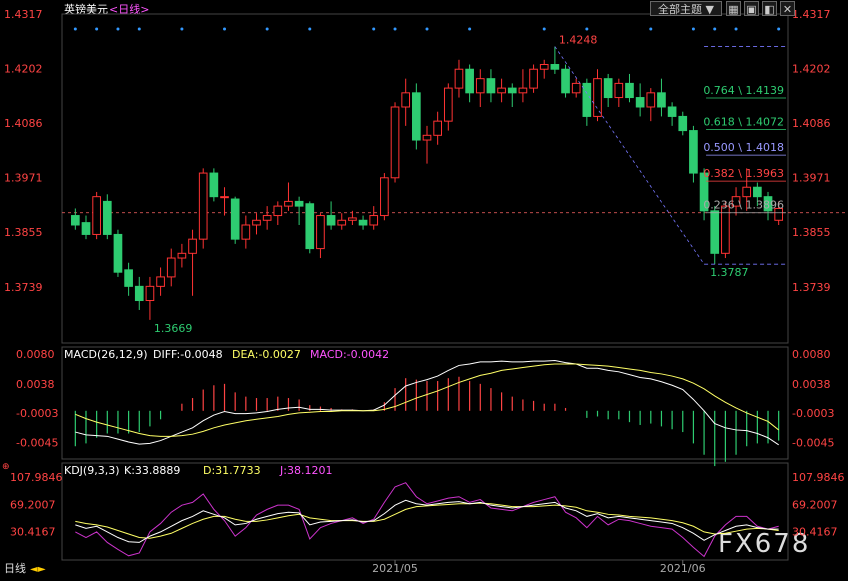  I want to click on kdj-tick-left: 69.2007, so click(33, 504).